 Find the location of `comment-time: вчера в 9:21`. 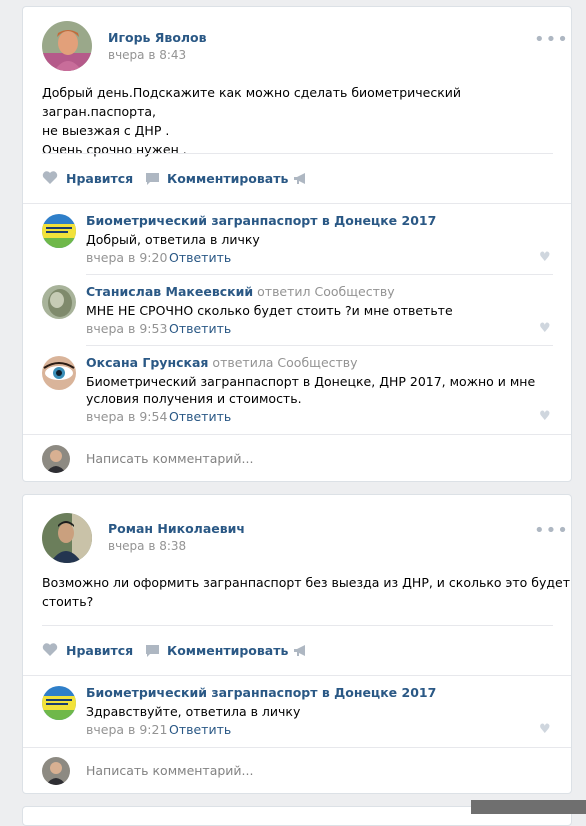

comment-time: вчера в 9:21 is located at coordinates (126, 729).